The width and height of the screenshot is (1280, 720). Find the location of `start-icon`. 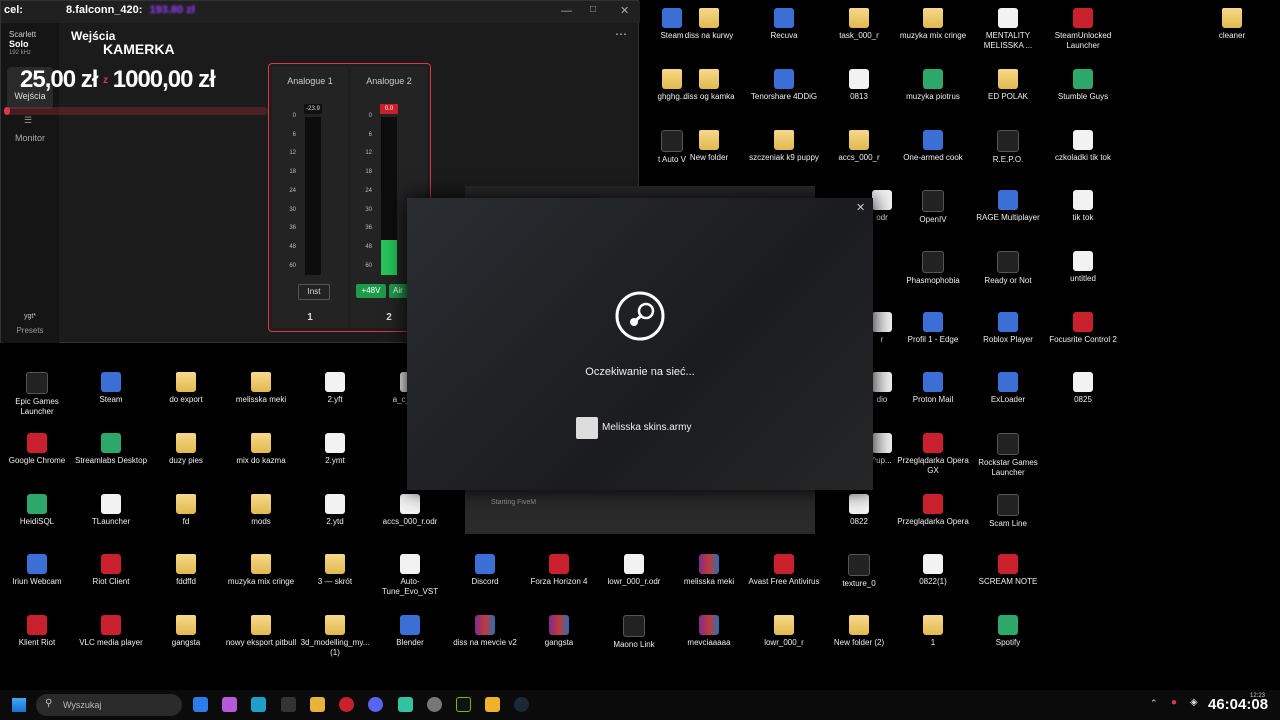

start-icon is located at coordinates (19, 705).